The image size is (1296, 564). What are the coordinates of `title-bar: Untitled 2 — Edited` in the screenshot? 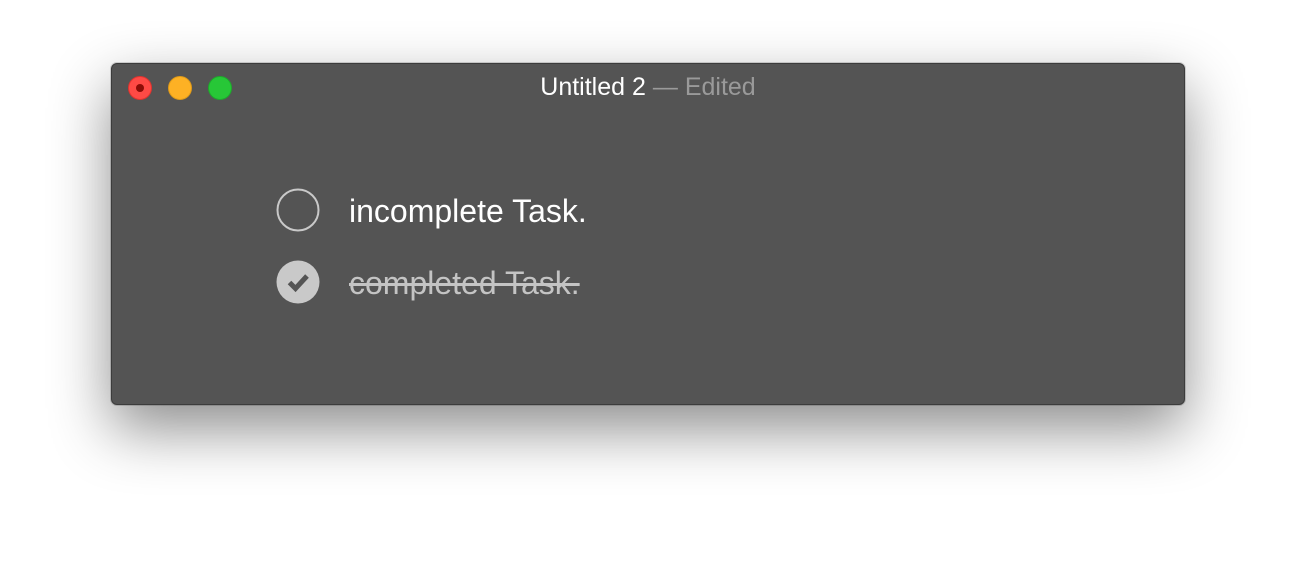 It's located at (648, 87).